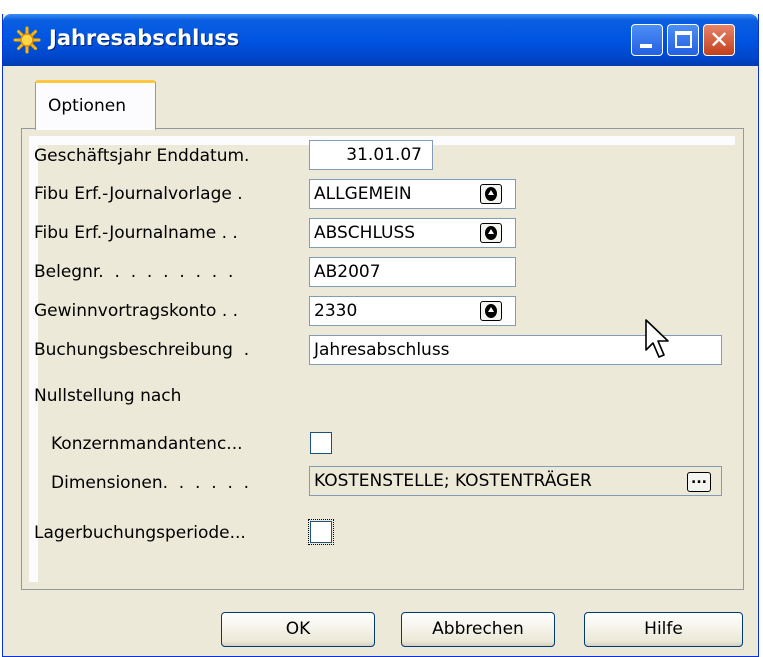  I want to click on close-button: ✕, so click(719, 40).